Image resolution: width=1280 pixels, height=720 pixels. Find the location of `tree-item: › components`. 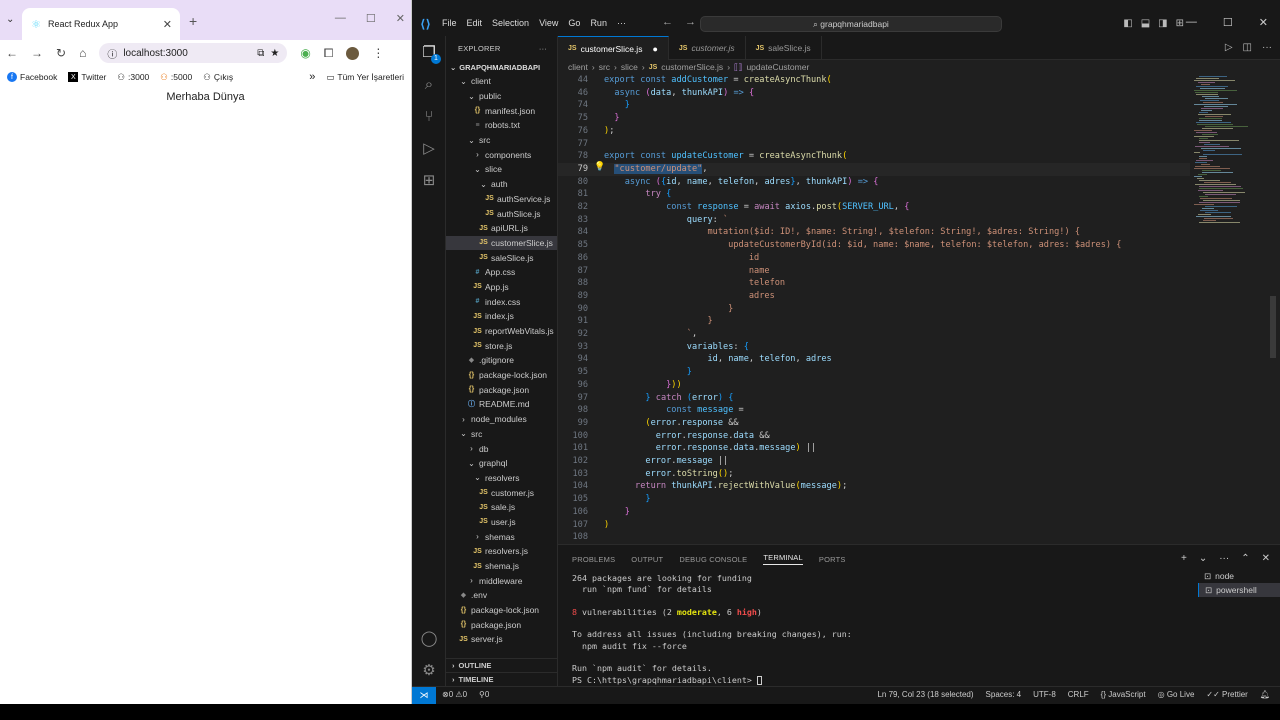

tree-item: › components is located at coordinates (501, 154).